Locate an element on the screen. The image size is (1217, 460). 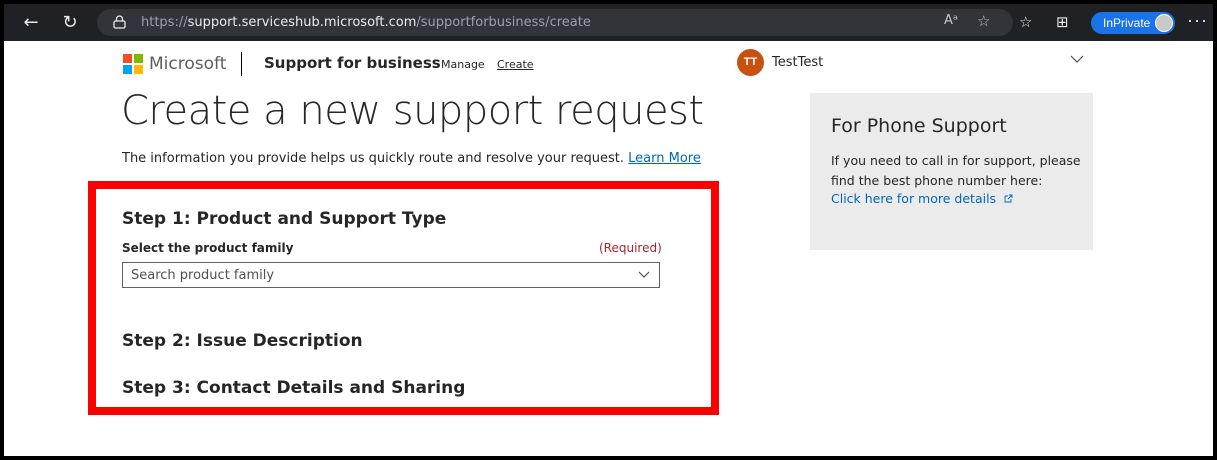
brand-title: Support for business is located at coordinates (352, 63).